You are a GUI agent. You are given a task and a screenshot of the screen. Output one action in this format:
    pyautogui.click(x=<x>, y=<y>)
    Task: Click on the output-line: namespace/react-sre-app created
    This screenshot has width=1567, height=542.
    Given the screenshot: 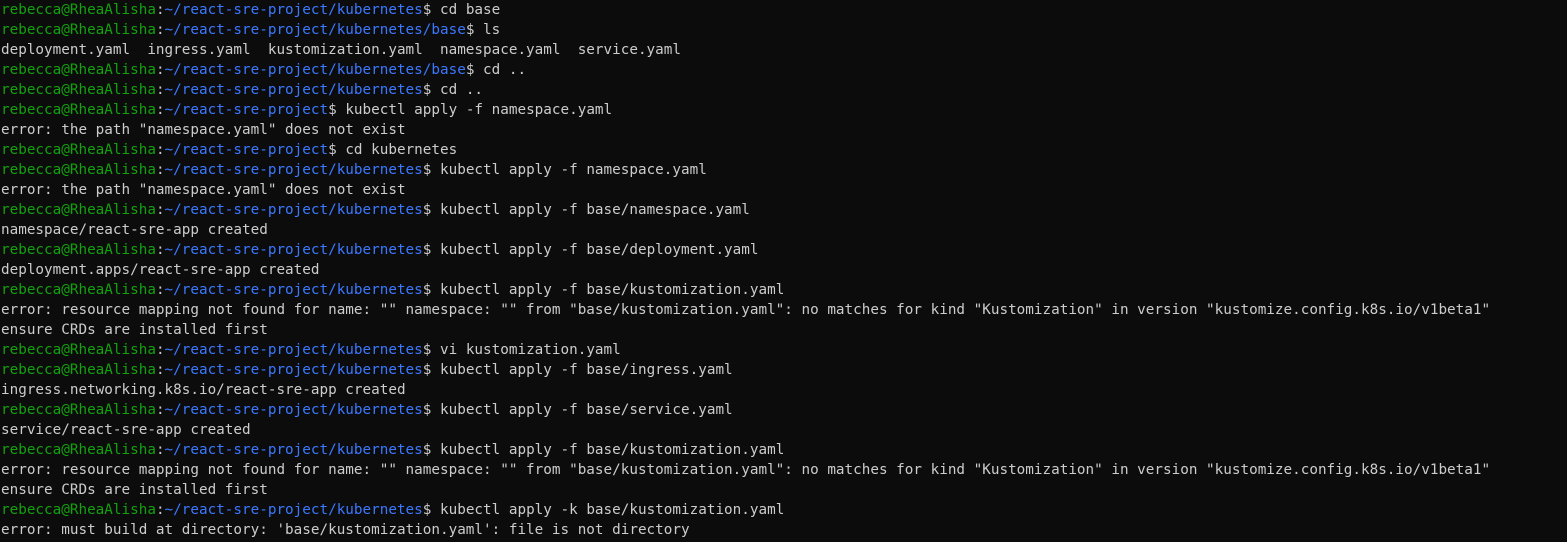 What is the action you would take?
    pyautogui.click(x=784, y=230)
    